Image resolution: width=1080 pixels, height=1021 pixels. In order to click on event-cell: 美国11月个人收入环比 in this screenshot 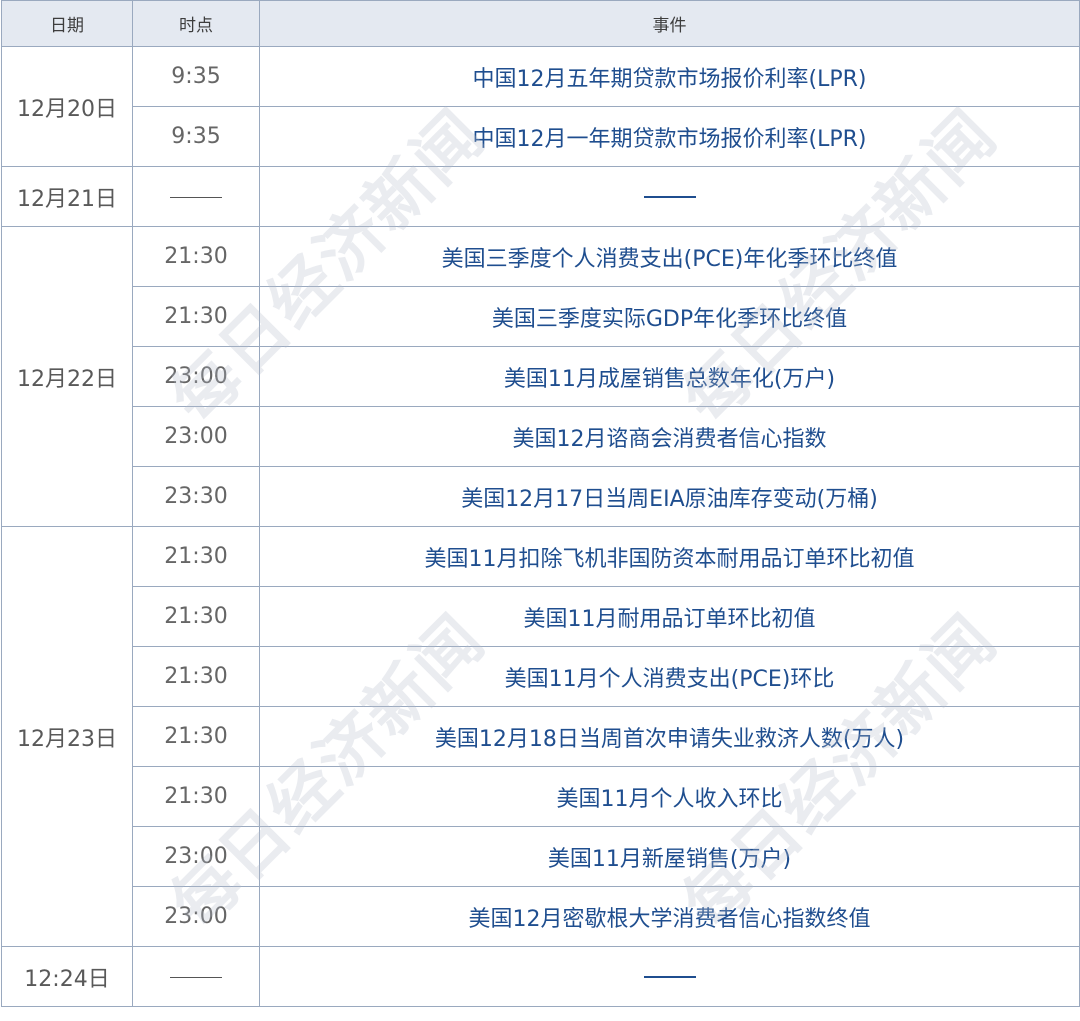, I will do `click(669, 796)`.